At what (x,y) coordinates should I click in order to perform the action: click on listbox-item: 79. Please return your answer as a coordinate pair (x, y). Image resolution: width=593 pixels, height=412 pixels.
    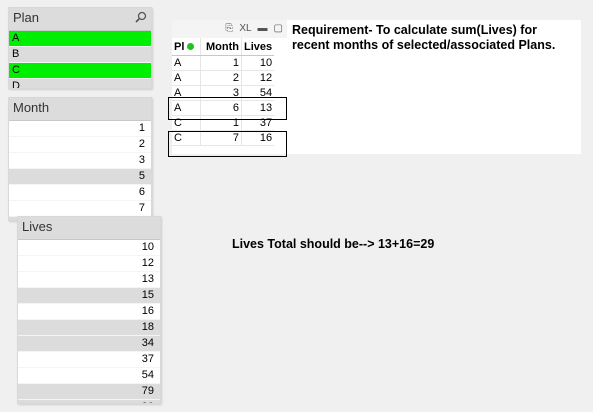
    Looking at the image, I should click on (89, 392).